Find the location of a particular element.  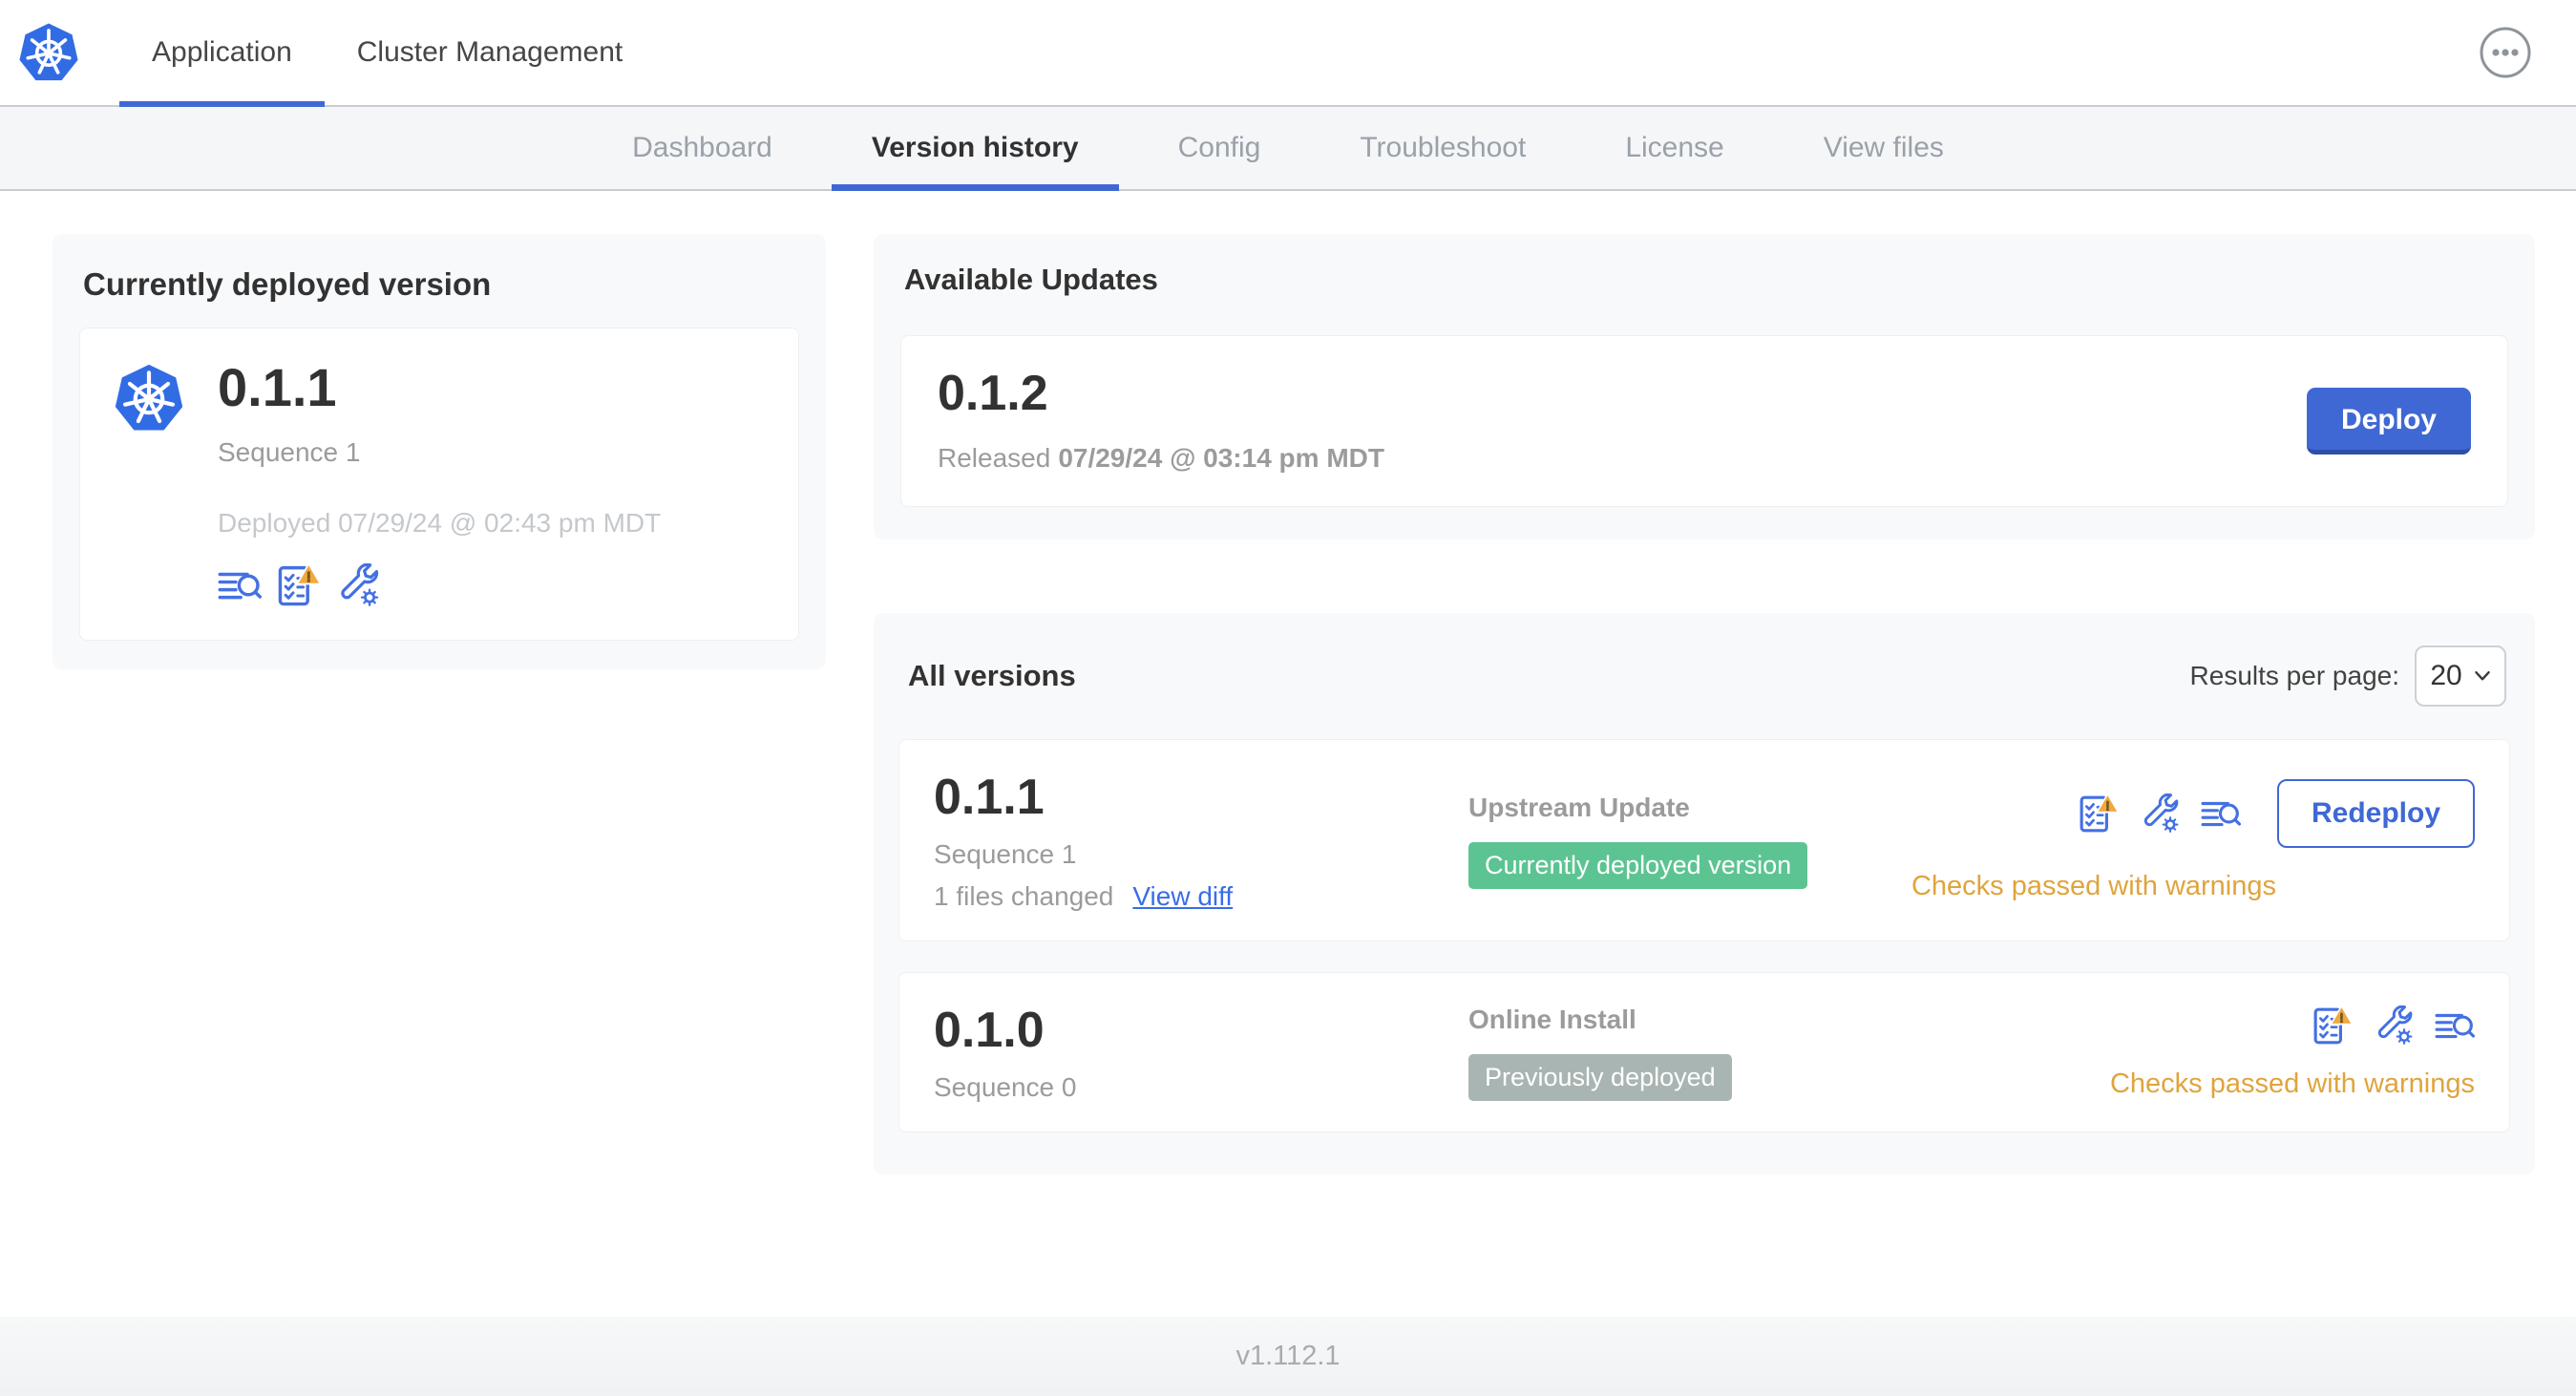

deploy-button: Deploy is located at coordinates (2388, 421).